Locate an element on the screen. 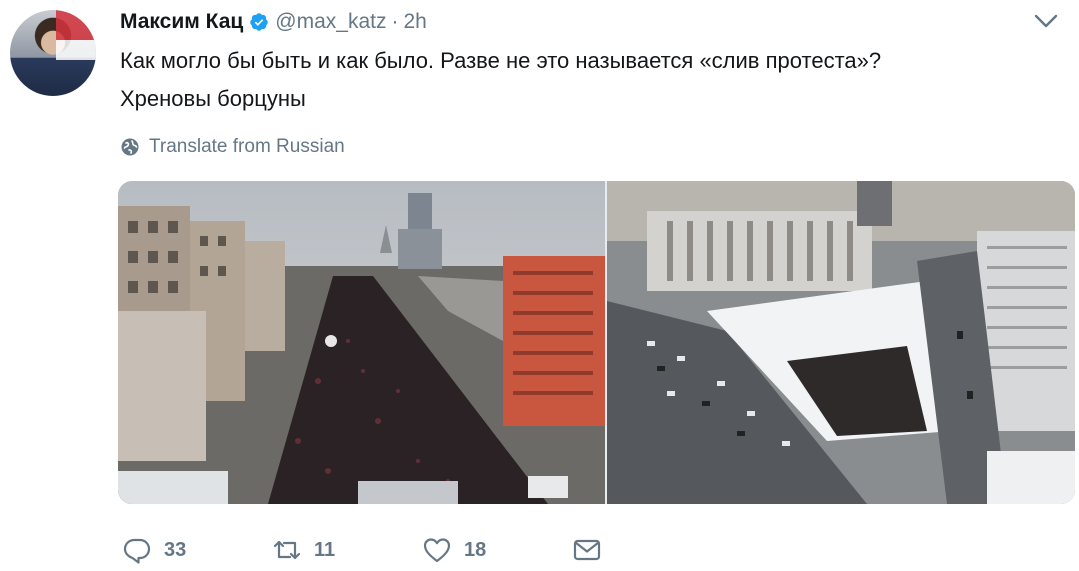 This screenshot has width=1079, height=571. chevron-down-icon is located at coordinates (1046, 21).